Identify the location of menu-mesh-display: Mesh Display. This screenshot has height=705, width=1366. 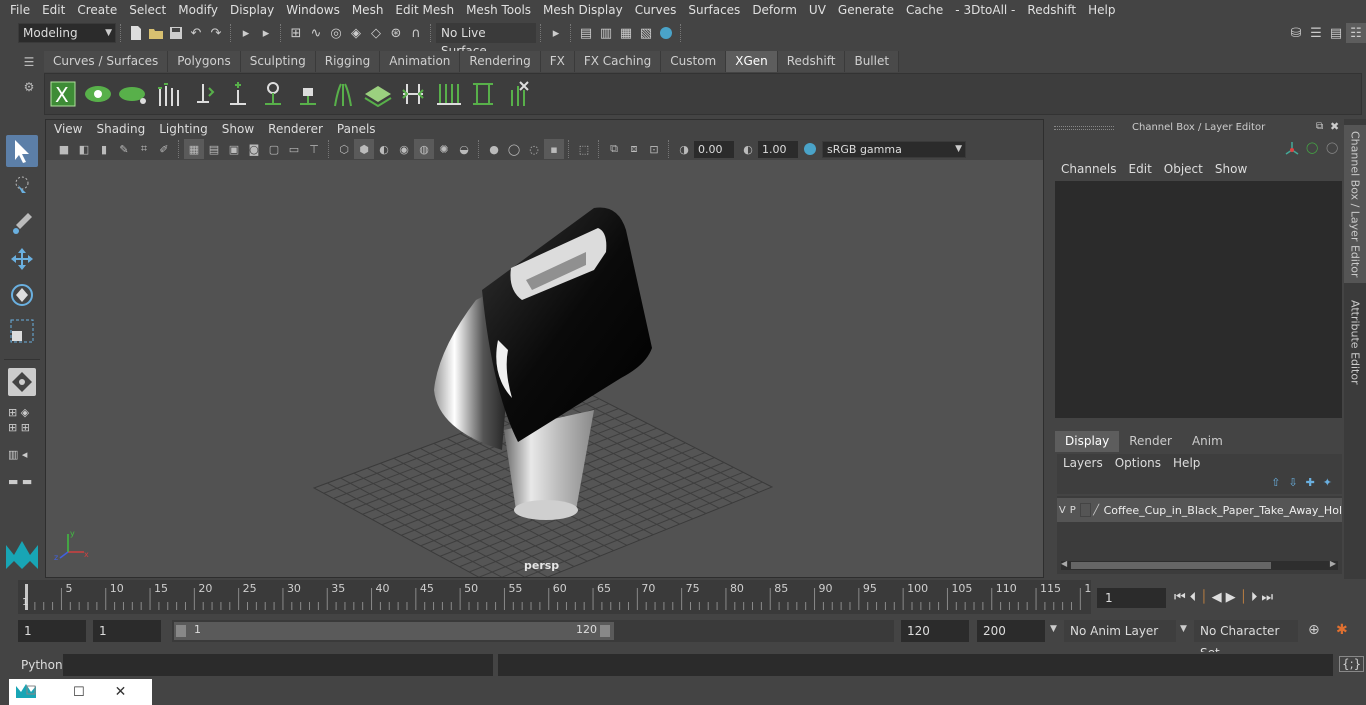
(583, 10).